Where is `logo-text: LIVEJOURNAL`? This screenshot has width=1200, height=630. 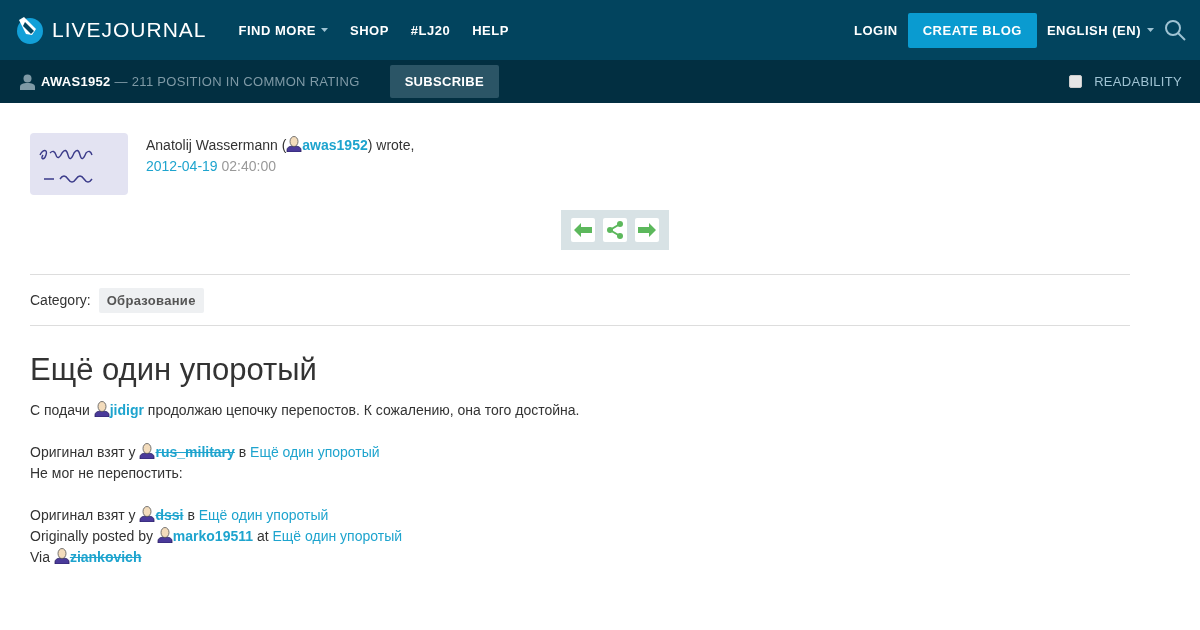 logo-text: LIVEJOURNAL is located at coordinates (129, 30).